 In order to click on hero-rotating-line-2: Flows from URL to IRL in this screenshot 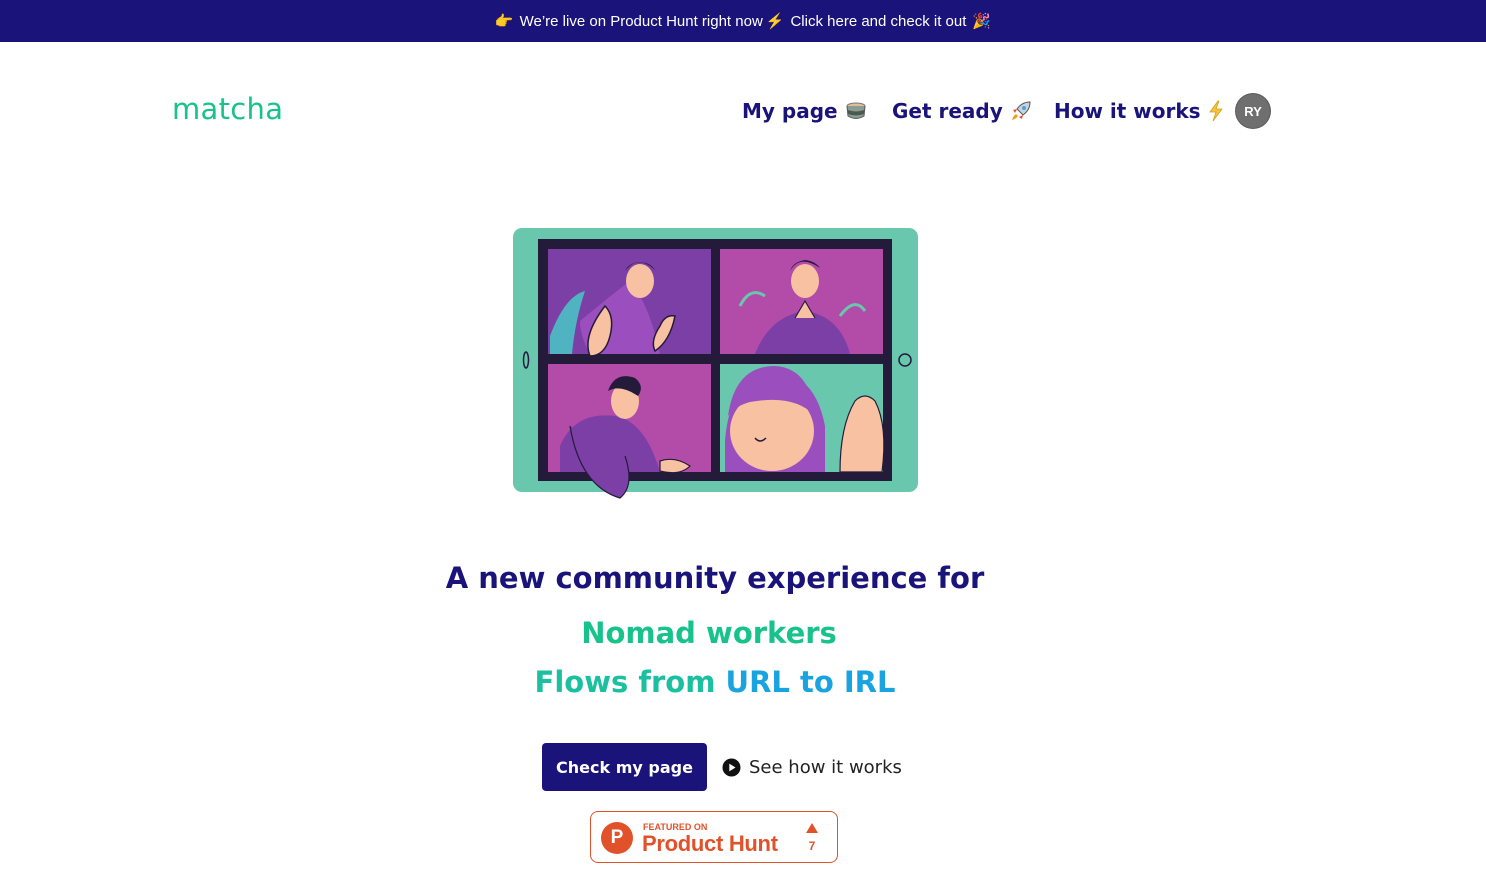, I will do `click(715, 682)`.